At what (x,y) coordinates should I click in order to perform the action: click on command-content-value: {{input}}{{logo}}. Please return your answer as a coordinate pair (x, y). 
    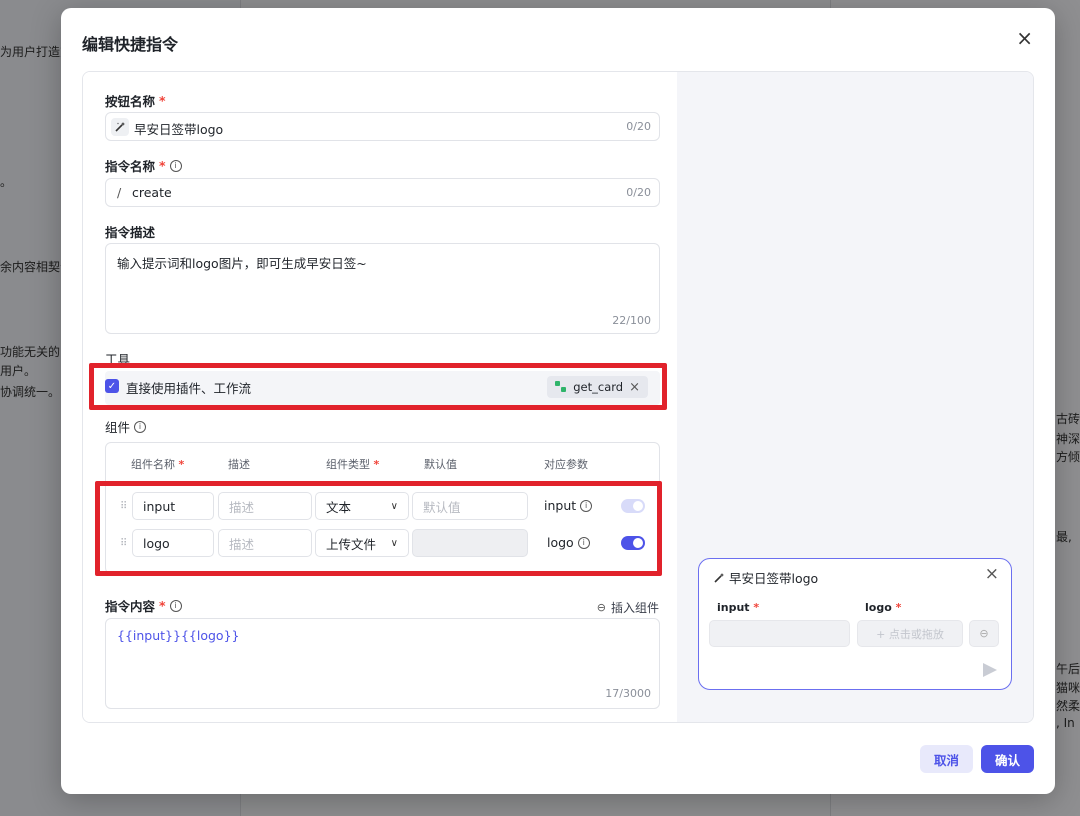
    Looking at the image, I should click on (178, 635).